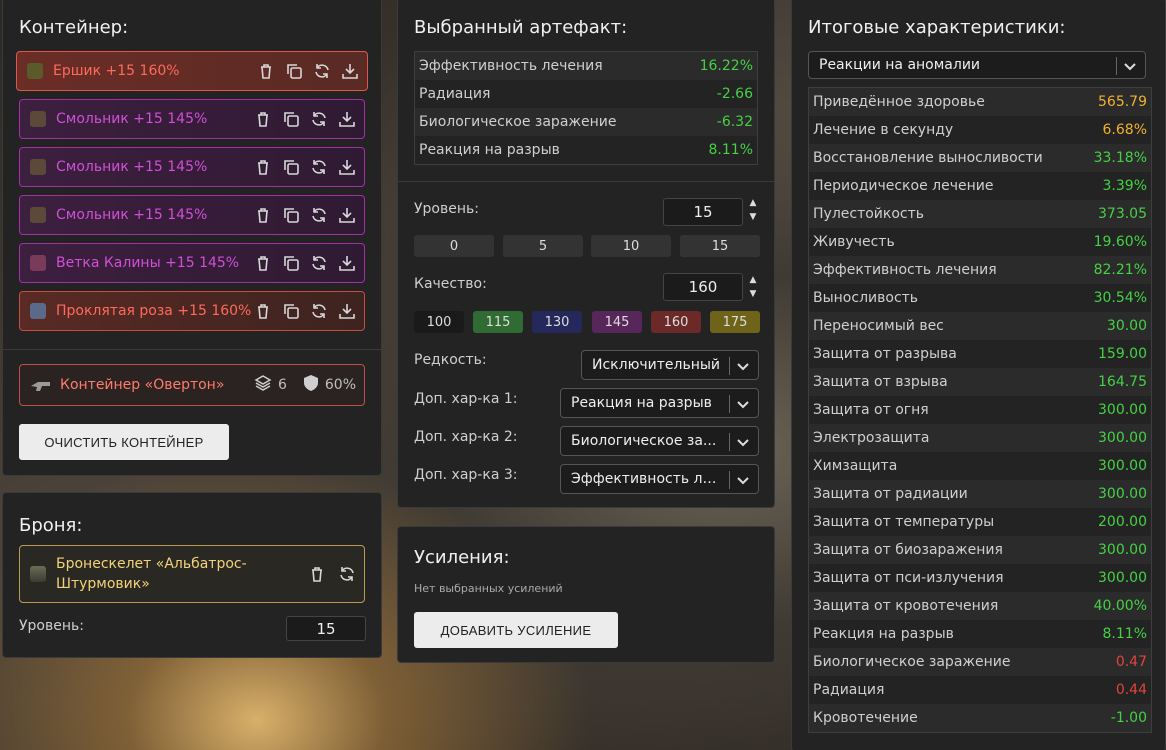  Describe the element at coordinates (703, 212) in the screenshot. I see `level-input: 15` at that location.